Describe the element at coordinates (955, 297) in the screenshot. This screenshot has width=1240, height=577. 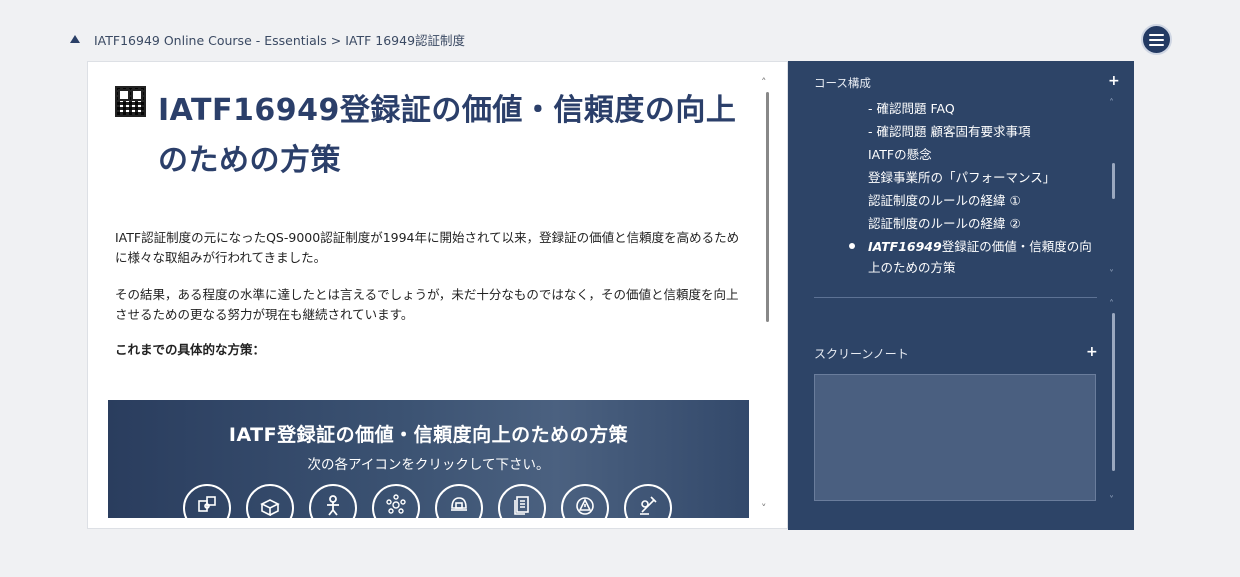
I see `sidebar-divider` at that location.